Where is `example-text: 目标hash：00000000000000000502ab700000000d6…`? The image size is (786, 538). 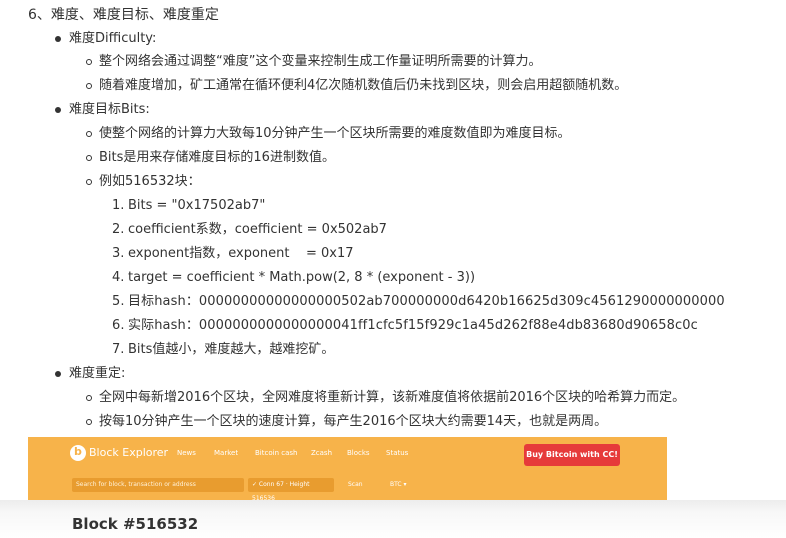
example-text: 目标hash：00000000000000000502ab700000000d6… is located at coordinates (426, 301).